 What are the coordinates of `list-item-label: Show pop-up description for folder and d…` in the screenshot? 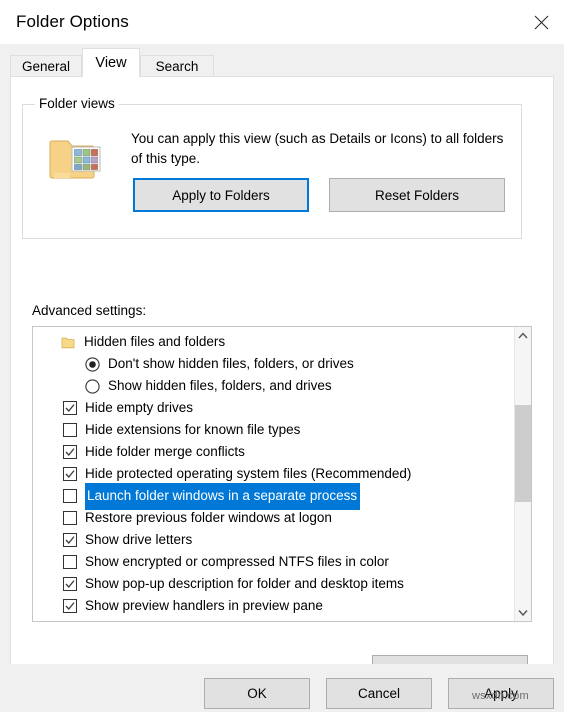 It's located at (244, 583).